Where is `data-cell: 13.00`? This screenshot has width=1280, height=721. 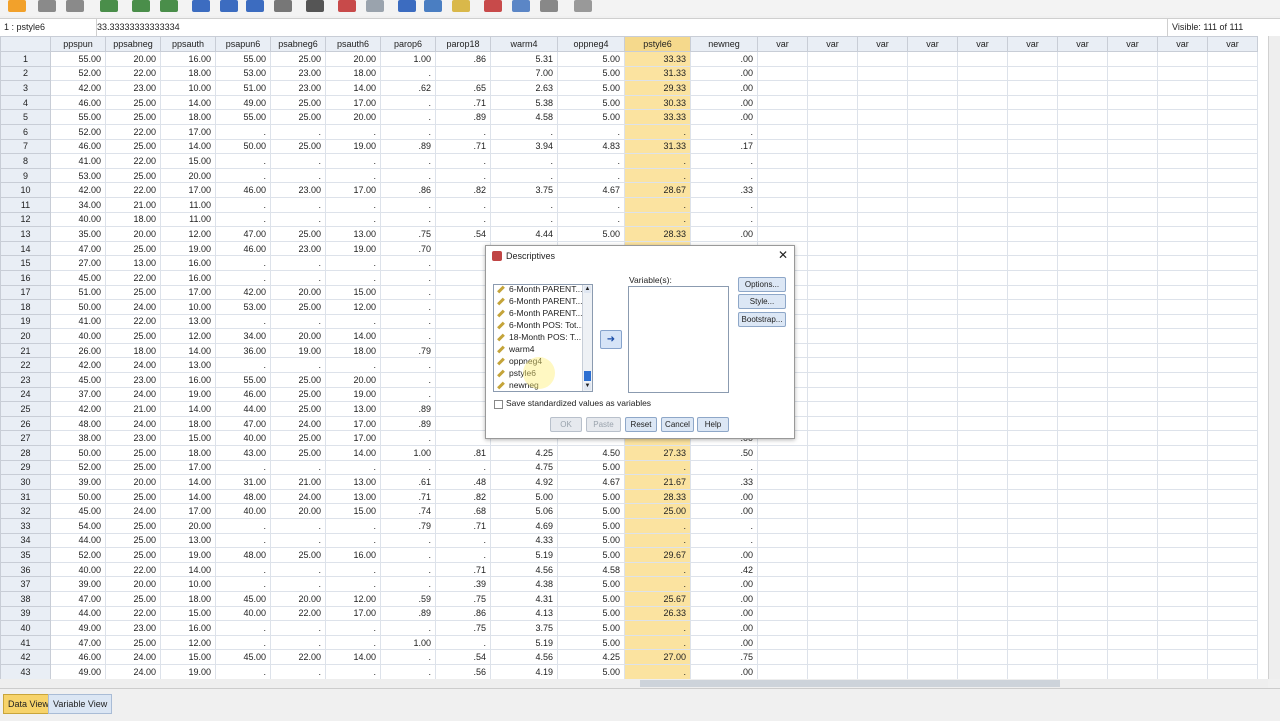
data-cell: 13.00 is located at coordinates (353, 409).